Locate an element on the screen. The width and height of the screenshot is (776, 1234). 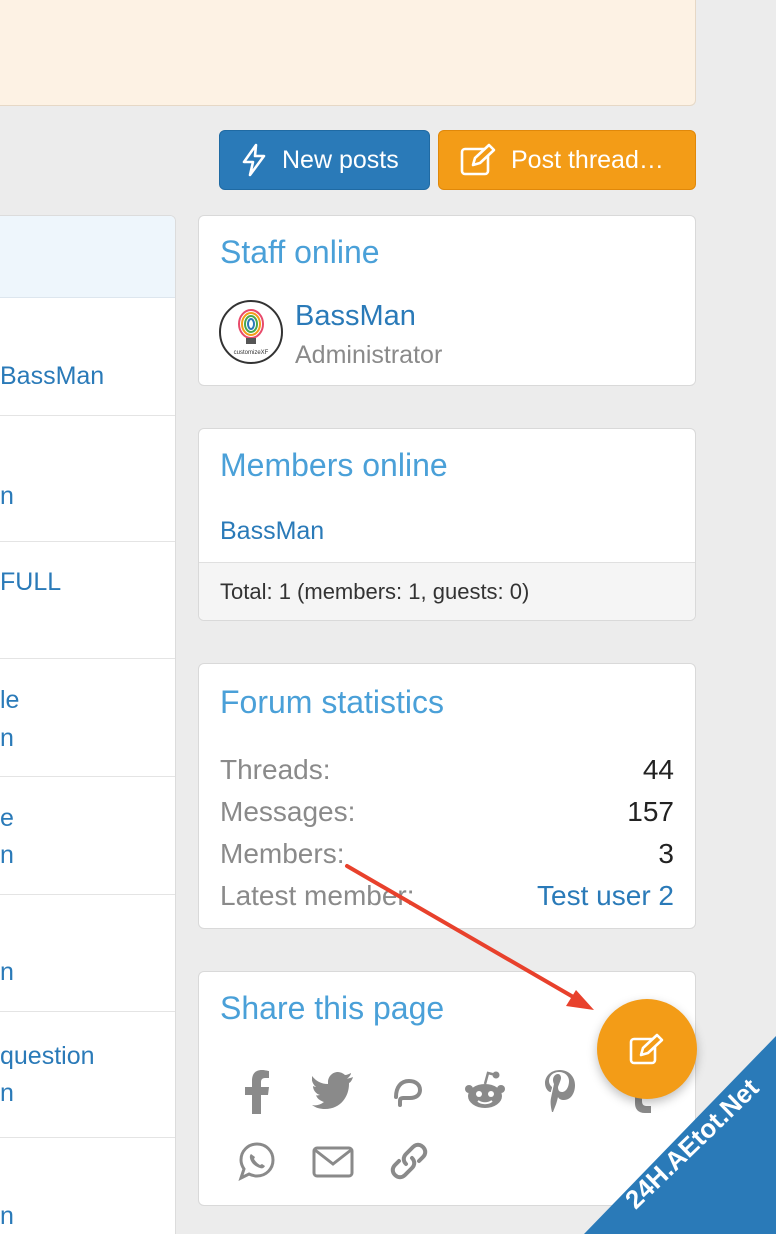
forum-statistics-title: Forum statistics is located at coordinates (332, 702).